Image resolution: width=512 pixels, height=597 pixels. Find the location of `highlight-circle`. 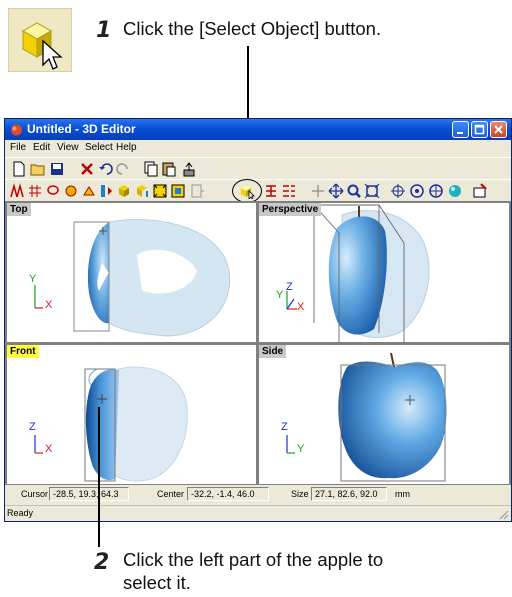

highlight-circle is located at coordinates (247, 191).